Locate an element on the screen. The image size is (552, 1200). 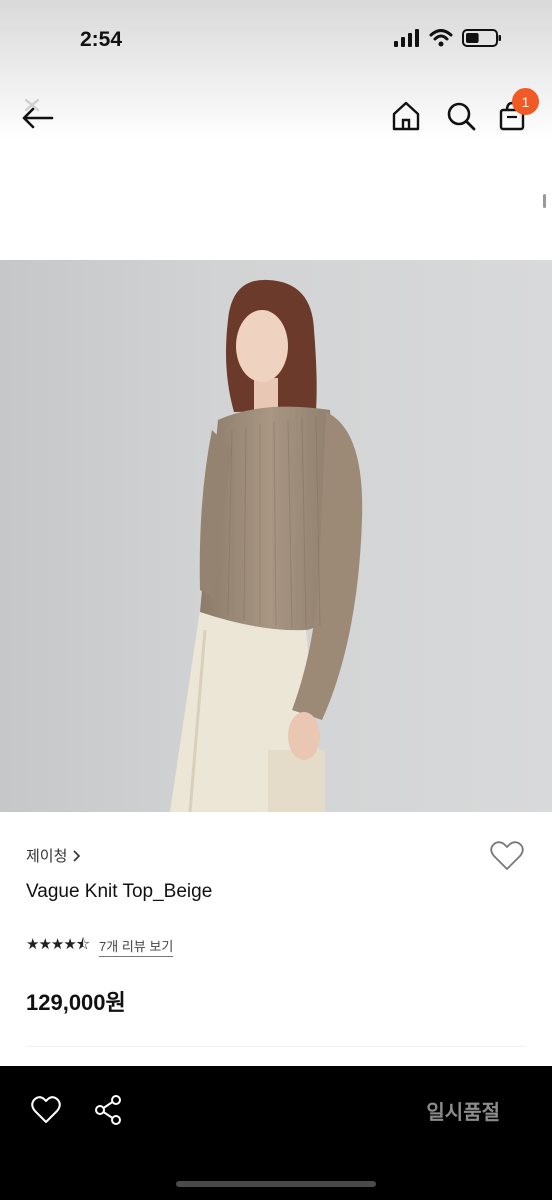
chevron-right-icon is located at coordinates (77, 855).